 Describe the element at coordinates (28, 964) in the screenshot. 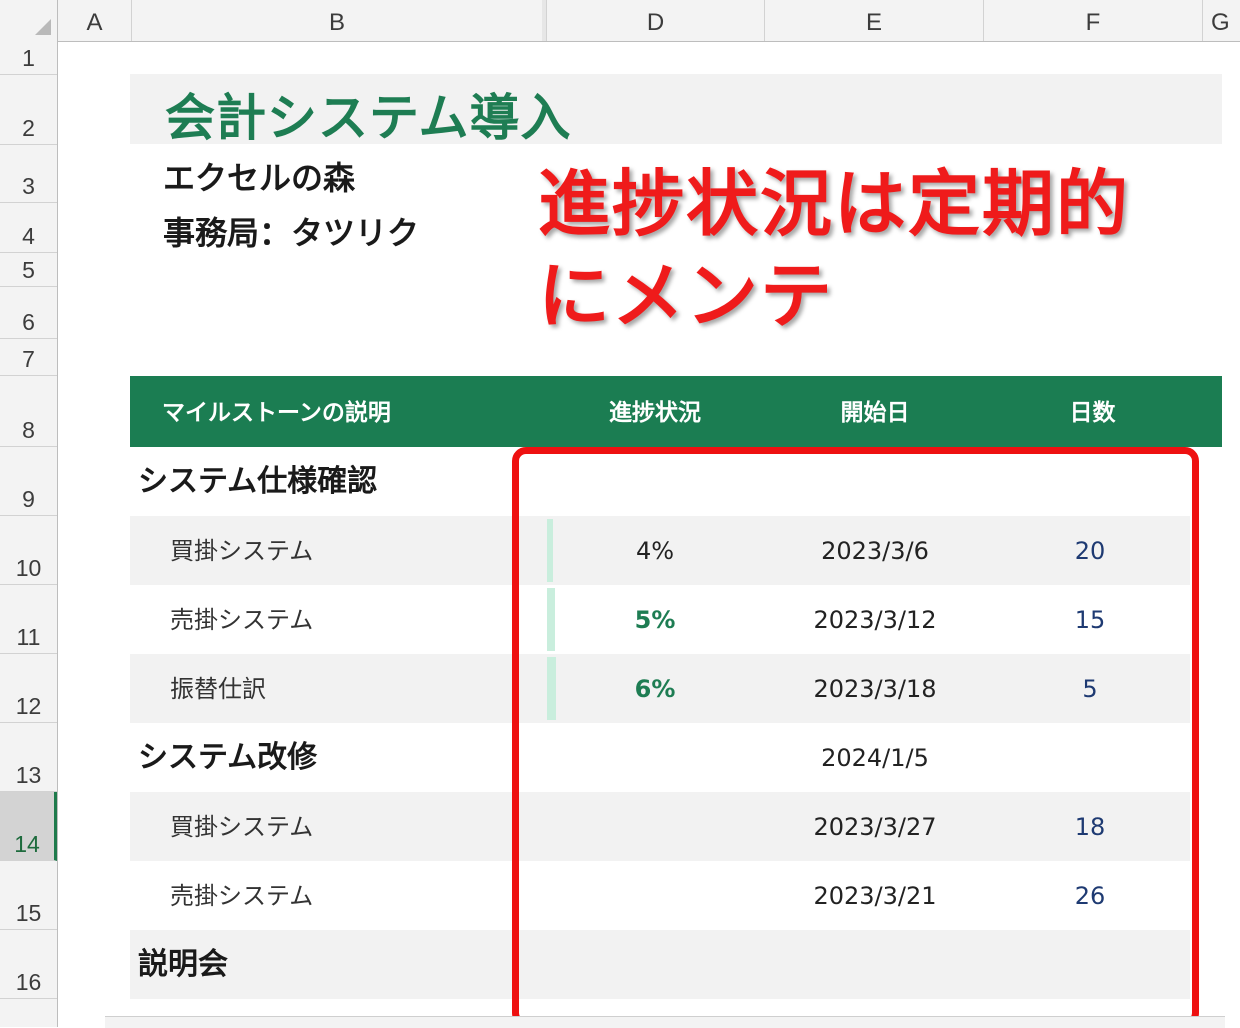

I see `row-header-16: 16` at that location.